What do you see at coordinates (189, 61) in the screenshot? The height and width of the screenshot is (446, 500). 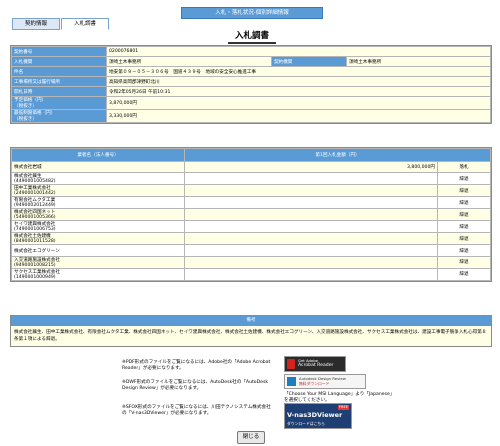 I see `office-value: 須崎土木事務所` at bounding box center [189, 61].